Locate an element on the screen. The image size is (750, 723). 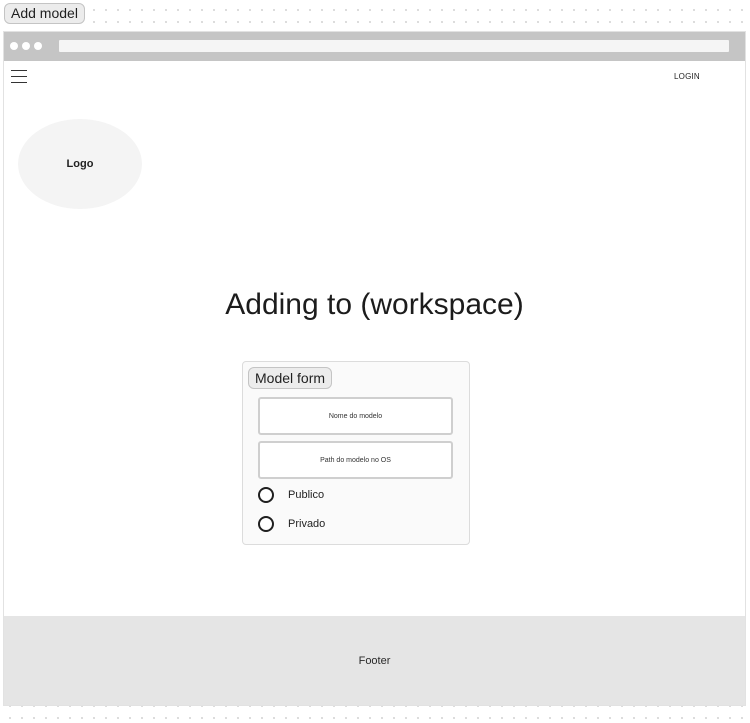
model-path-placeholder: Path do modelo no OS is located at coordinates (355, 460).